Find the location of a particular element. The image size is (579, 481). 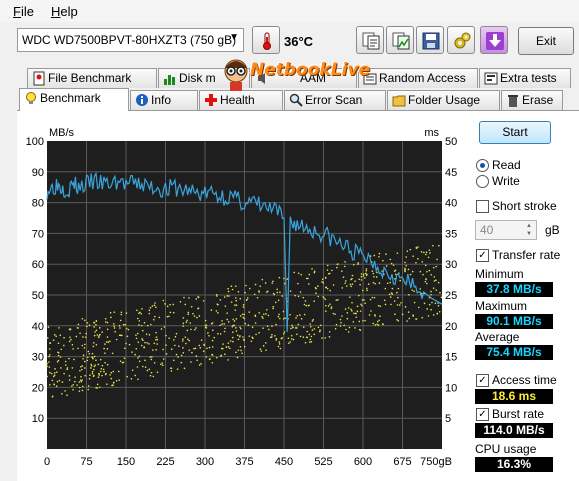

transfer-rate-checkbox: ✓ is located at coordinates (482, 255).